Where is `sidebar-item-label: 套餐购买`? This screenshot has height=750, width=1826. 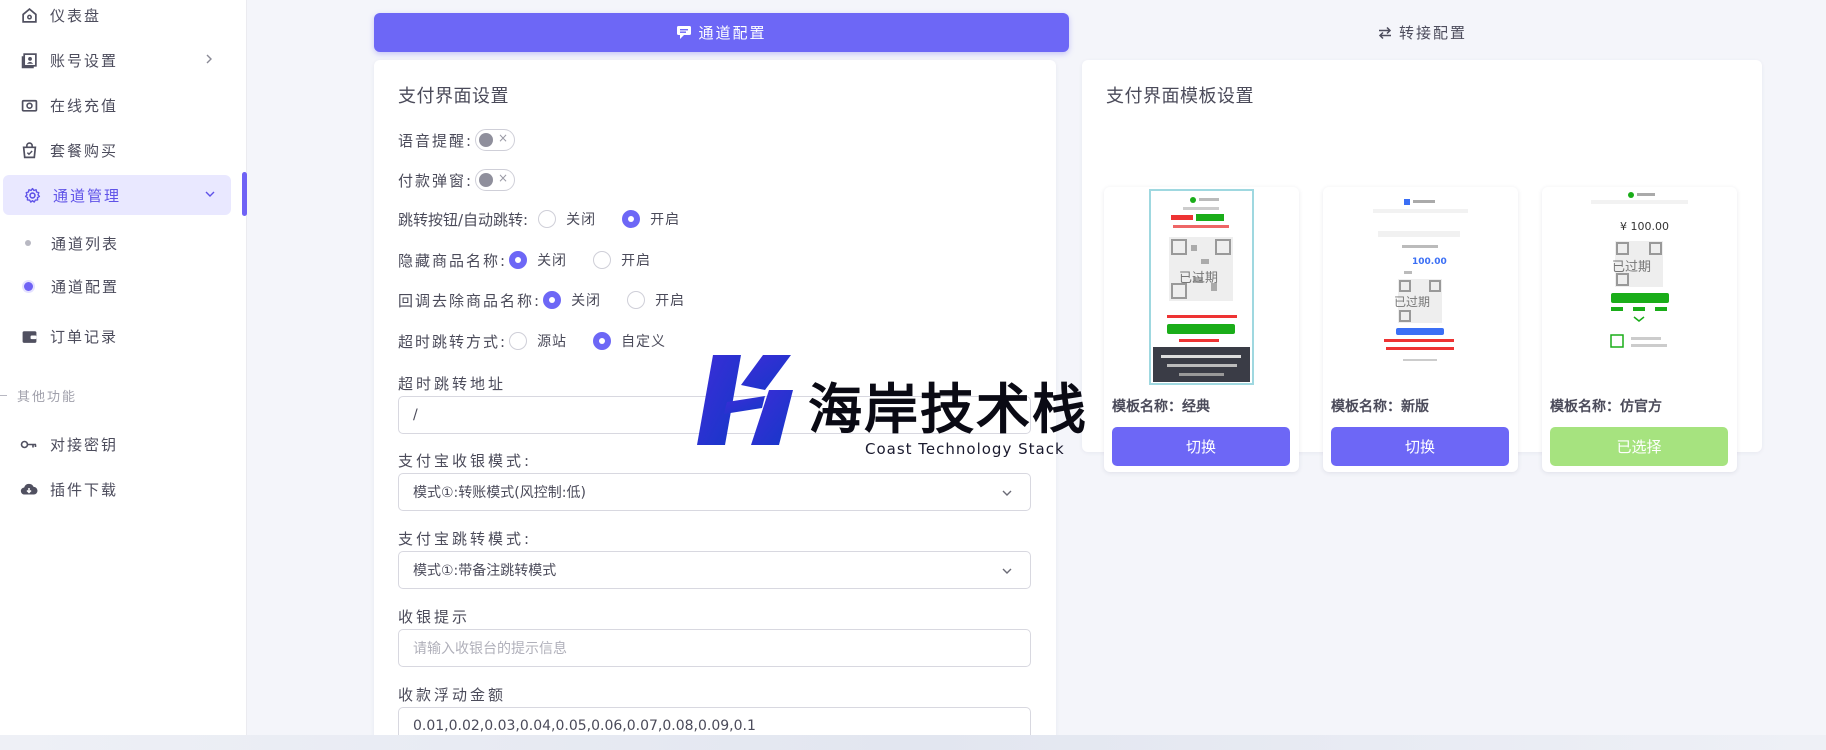 sidebar-item-label: 套餐购买 is located at coordinates (84, 150).